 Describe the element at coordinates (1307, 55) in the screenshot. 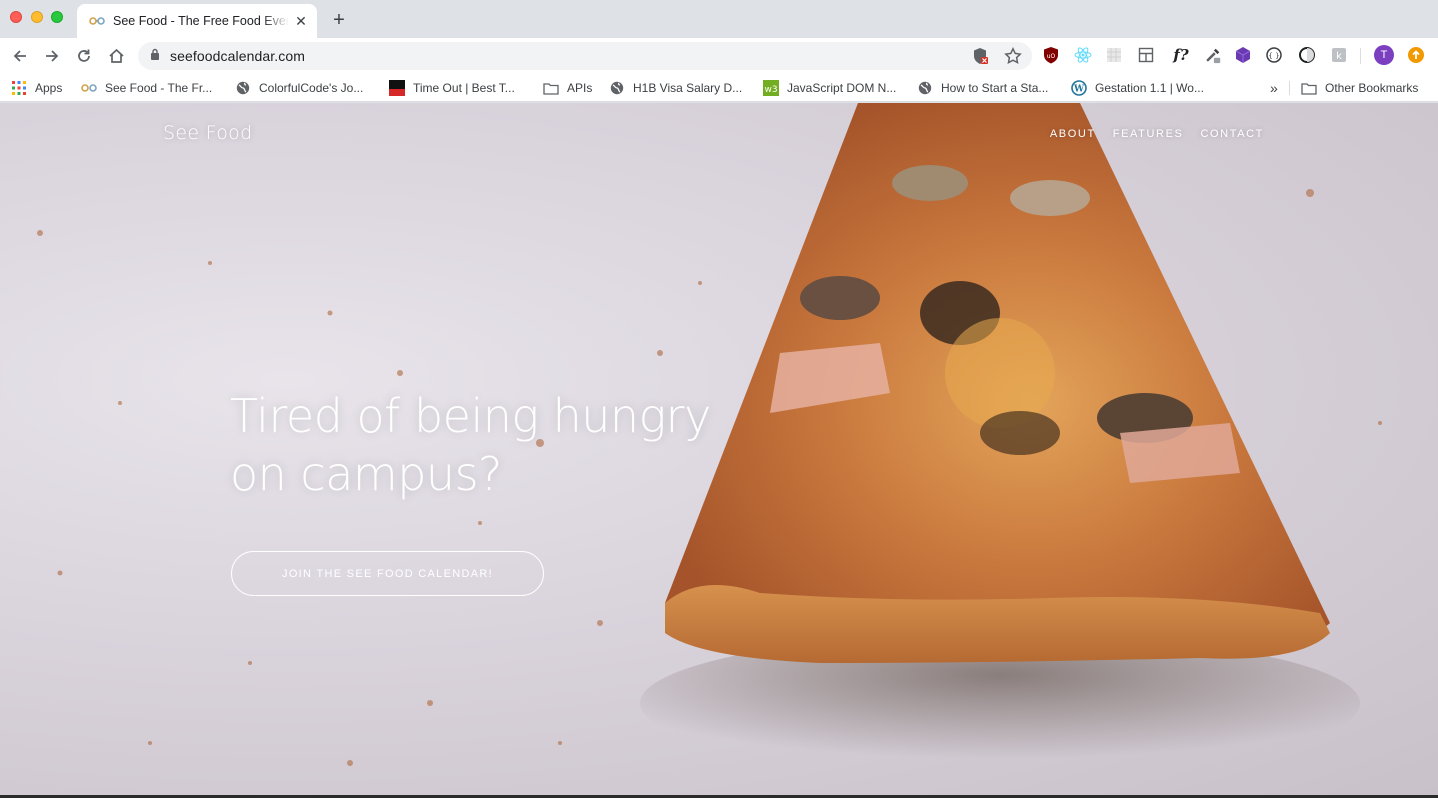

I see `circle-extension-icon` at that location.